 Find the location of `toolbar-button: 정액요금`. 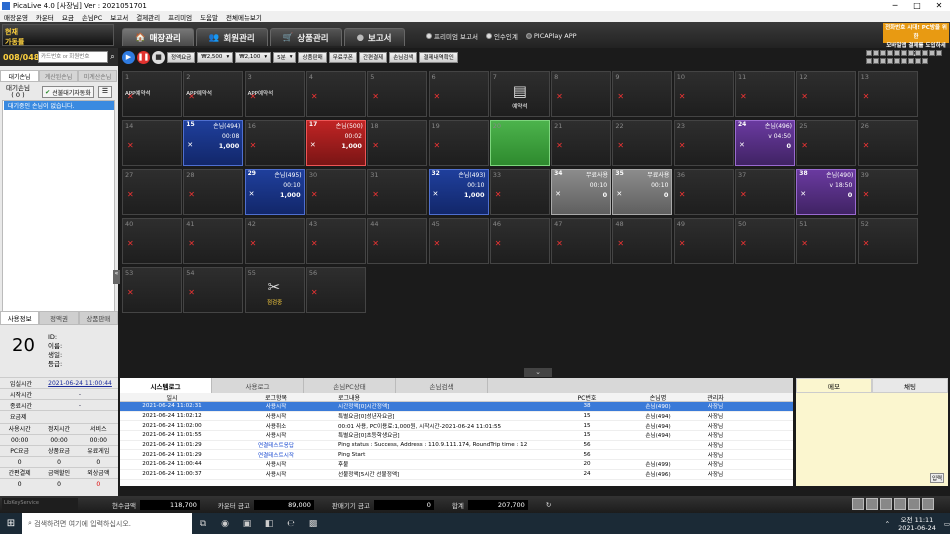

toolbar-button: 정액요금 is located at coordinates (181, 57).